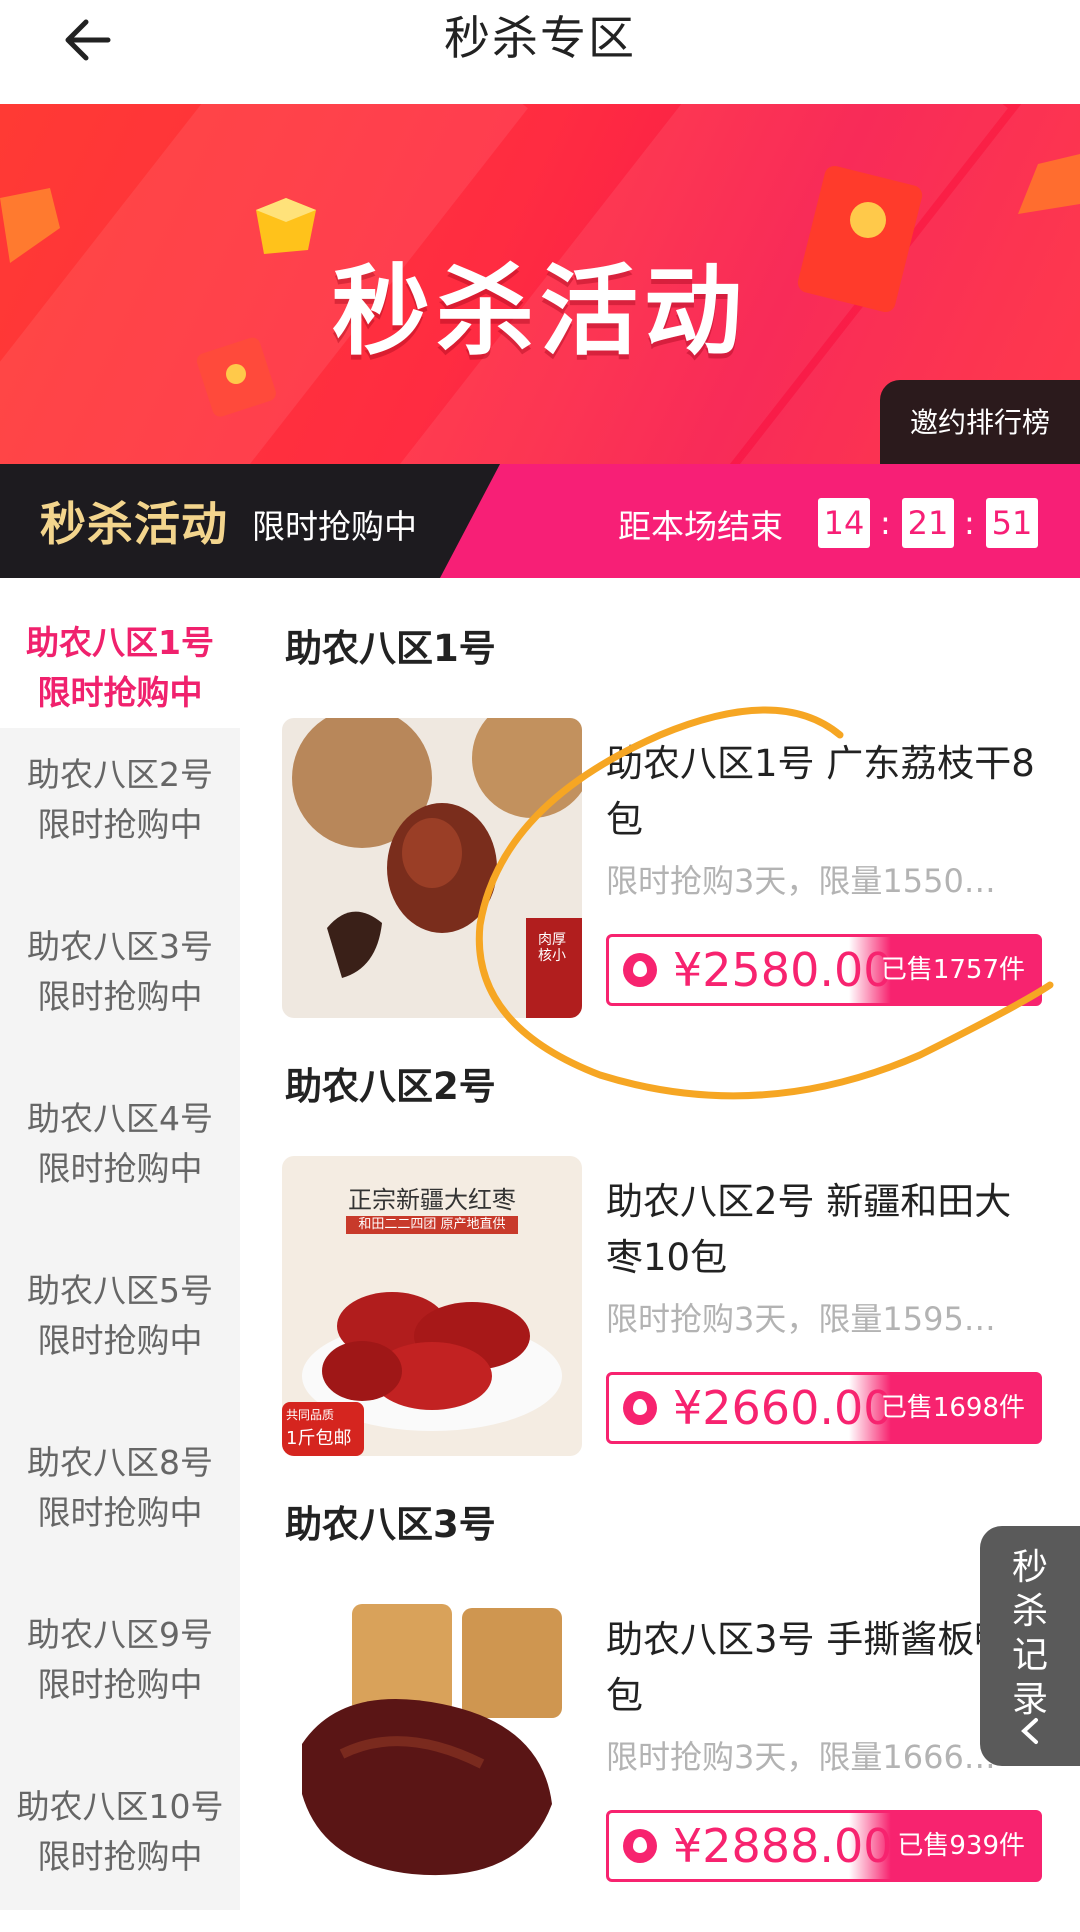 The width and height of the screenshot is (1080, 1932). I want to click on sidebar-item-label: 助农八区3号, so click(120, 946).